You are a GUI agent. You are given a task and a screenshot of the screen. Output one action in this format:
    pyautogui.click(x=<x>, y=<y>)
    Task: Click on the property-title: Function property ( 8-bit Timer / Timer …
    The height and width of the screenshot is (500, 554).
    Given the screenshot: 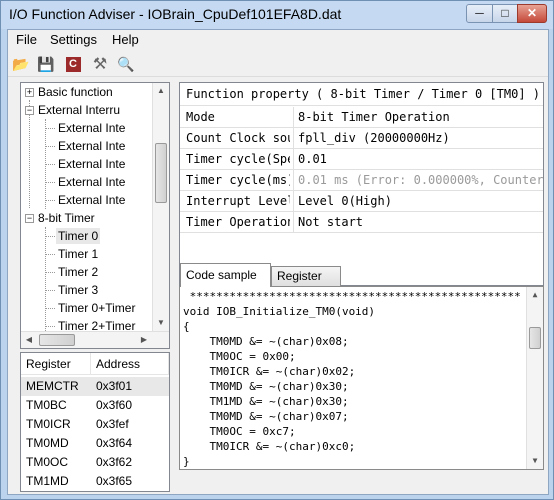 What is the action you would take?
    pyautogui.click(x=361, y=94)
    